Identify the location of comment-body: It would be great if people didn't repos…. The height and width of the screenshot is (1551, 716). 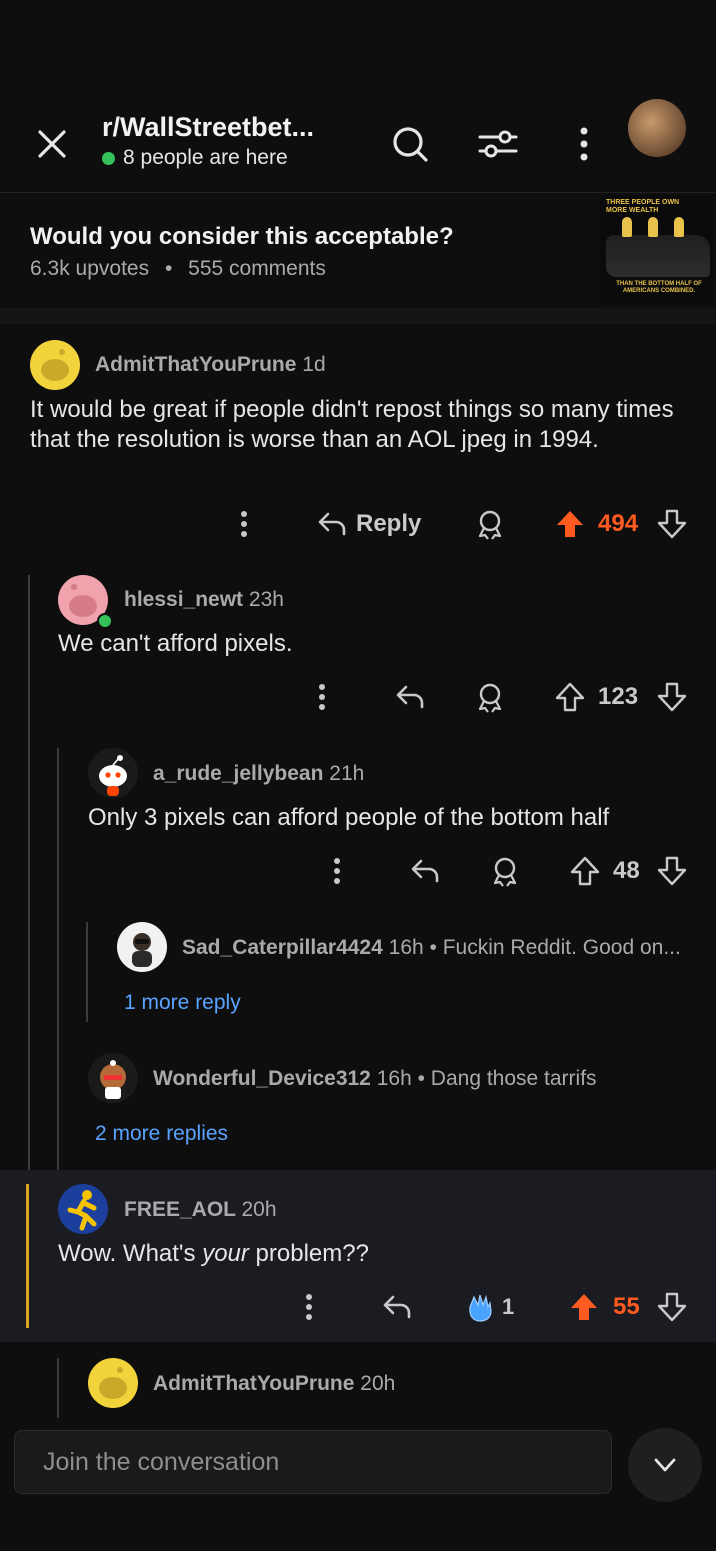
(352, 424).